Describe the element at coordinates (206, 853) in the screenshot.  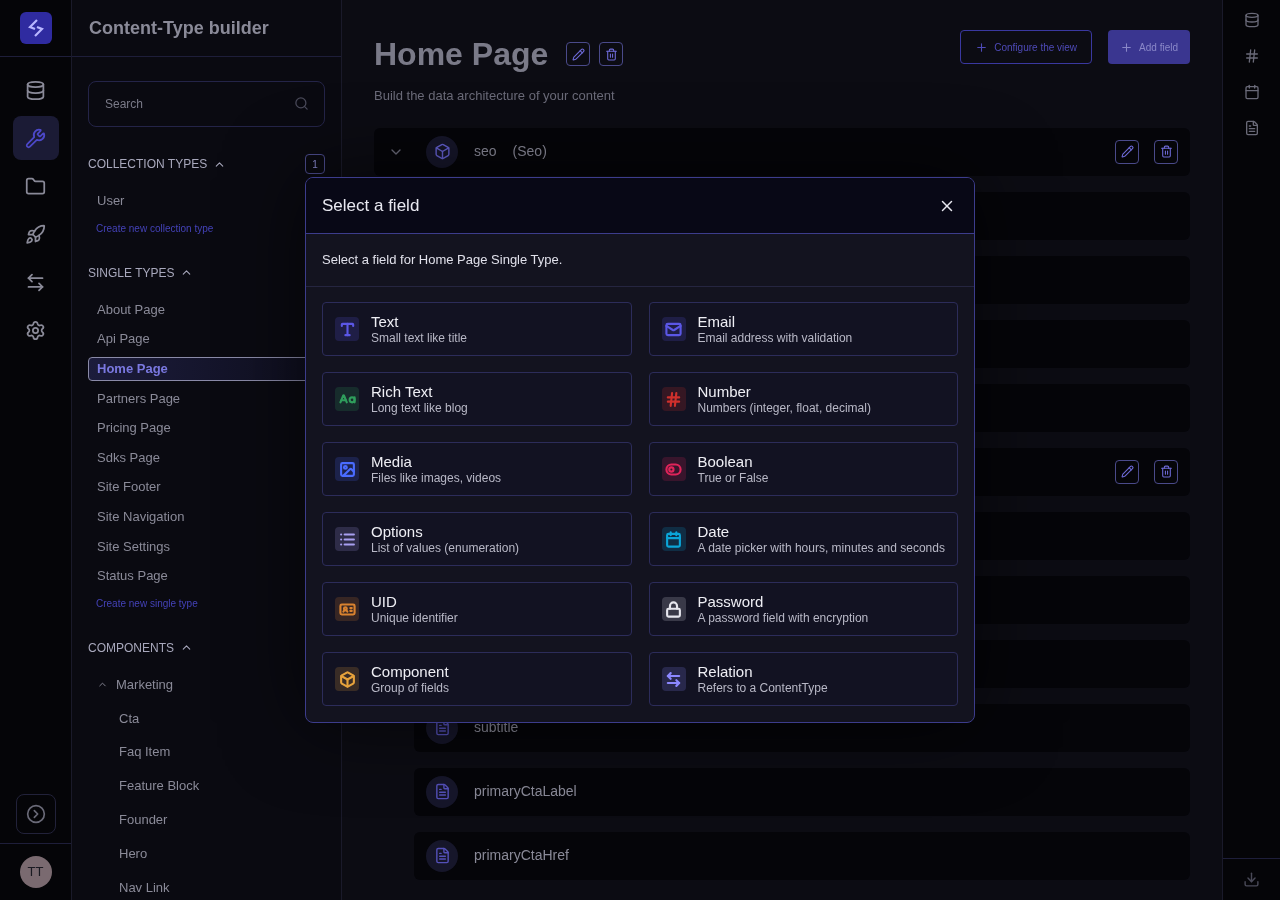
I see `sidebar-item: Hero` at that location.